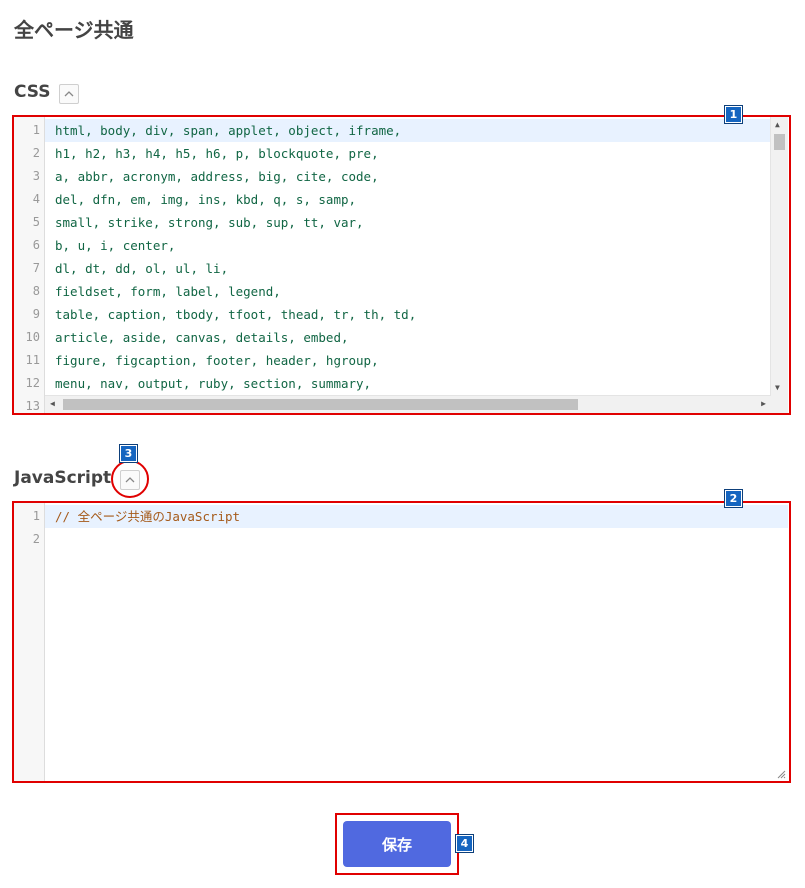  Describe the element at coordinates (464, 843) in the screenshot. I see `badge-4: 4` at that location.